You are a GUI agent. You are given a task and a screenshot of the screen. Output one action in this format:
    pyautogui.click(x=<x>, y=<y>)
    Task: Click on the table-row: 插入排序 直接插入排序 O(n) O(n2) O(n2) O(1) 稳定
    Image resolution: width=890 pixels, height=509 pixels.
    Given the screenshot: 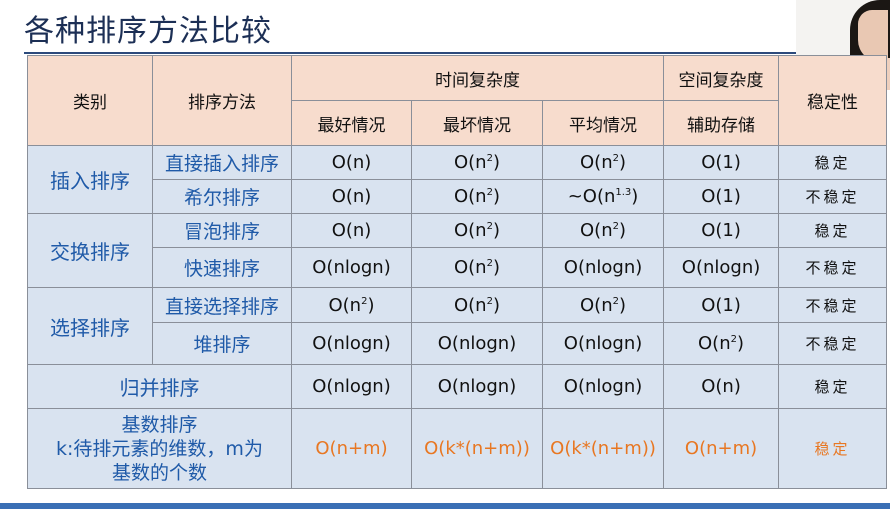 What is the action you would take?
    pyautogui.click(x=457, y=179)
    